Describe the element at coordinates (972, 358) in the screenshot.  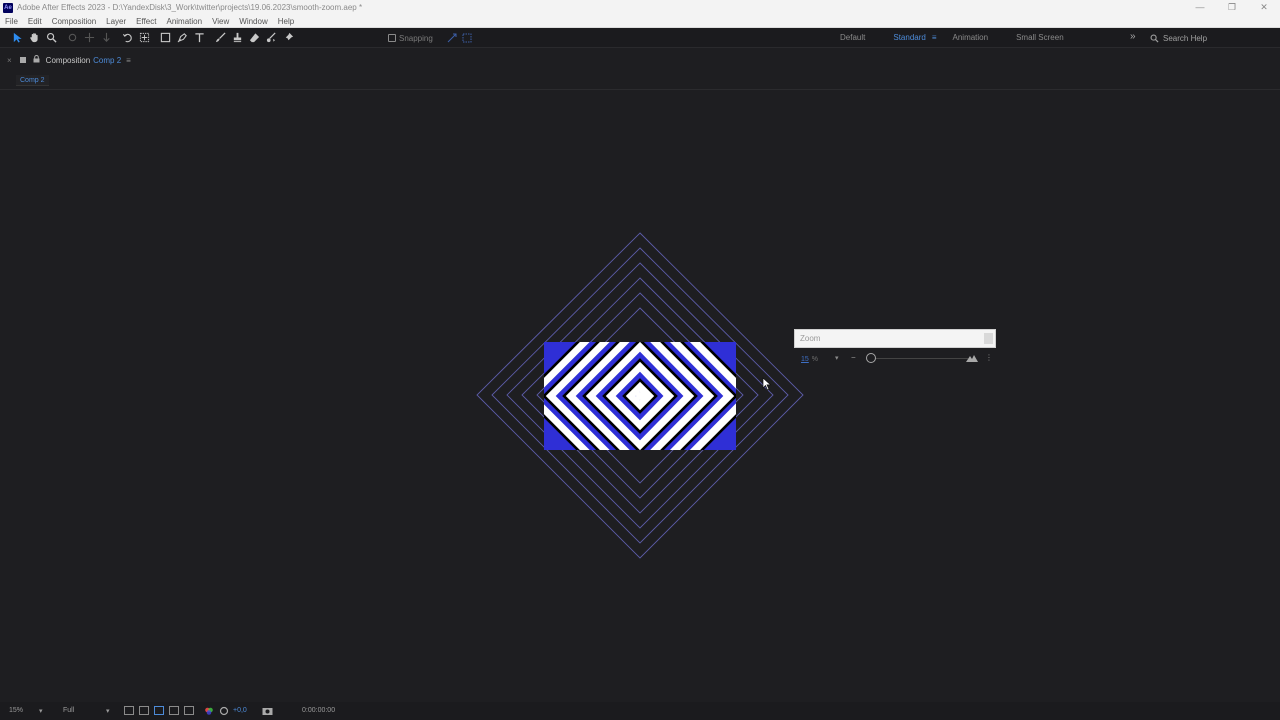
I see `zoom-in-mountain-icon` at that location.